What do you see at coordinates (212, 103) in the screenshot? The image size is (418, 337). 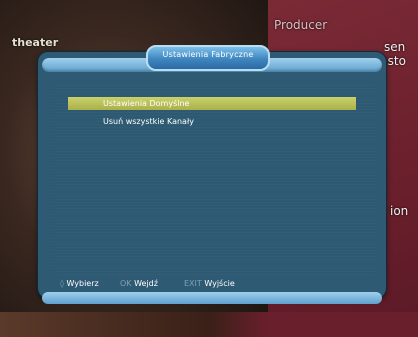 I see `menu-item-default-settings: Ustawienia Domyślne` at bounding box center [212, 103].